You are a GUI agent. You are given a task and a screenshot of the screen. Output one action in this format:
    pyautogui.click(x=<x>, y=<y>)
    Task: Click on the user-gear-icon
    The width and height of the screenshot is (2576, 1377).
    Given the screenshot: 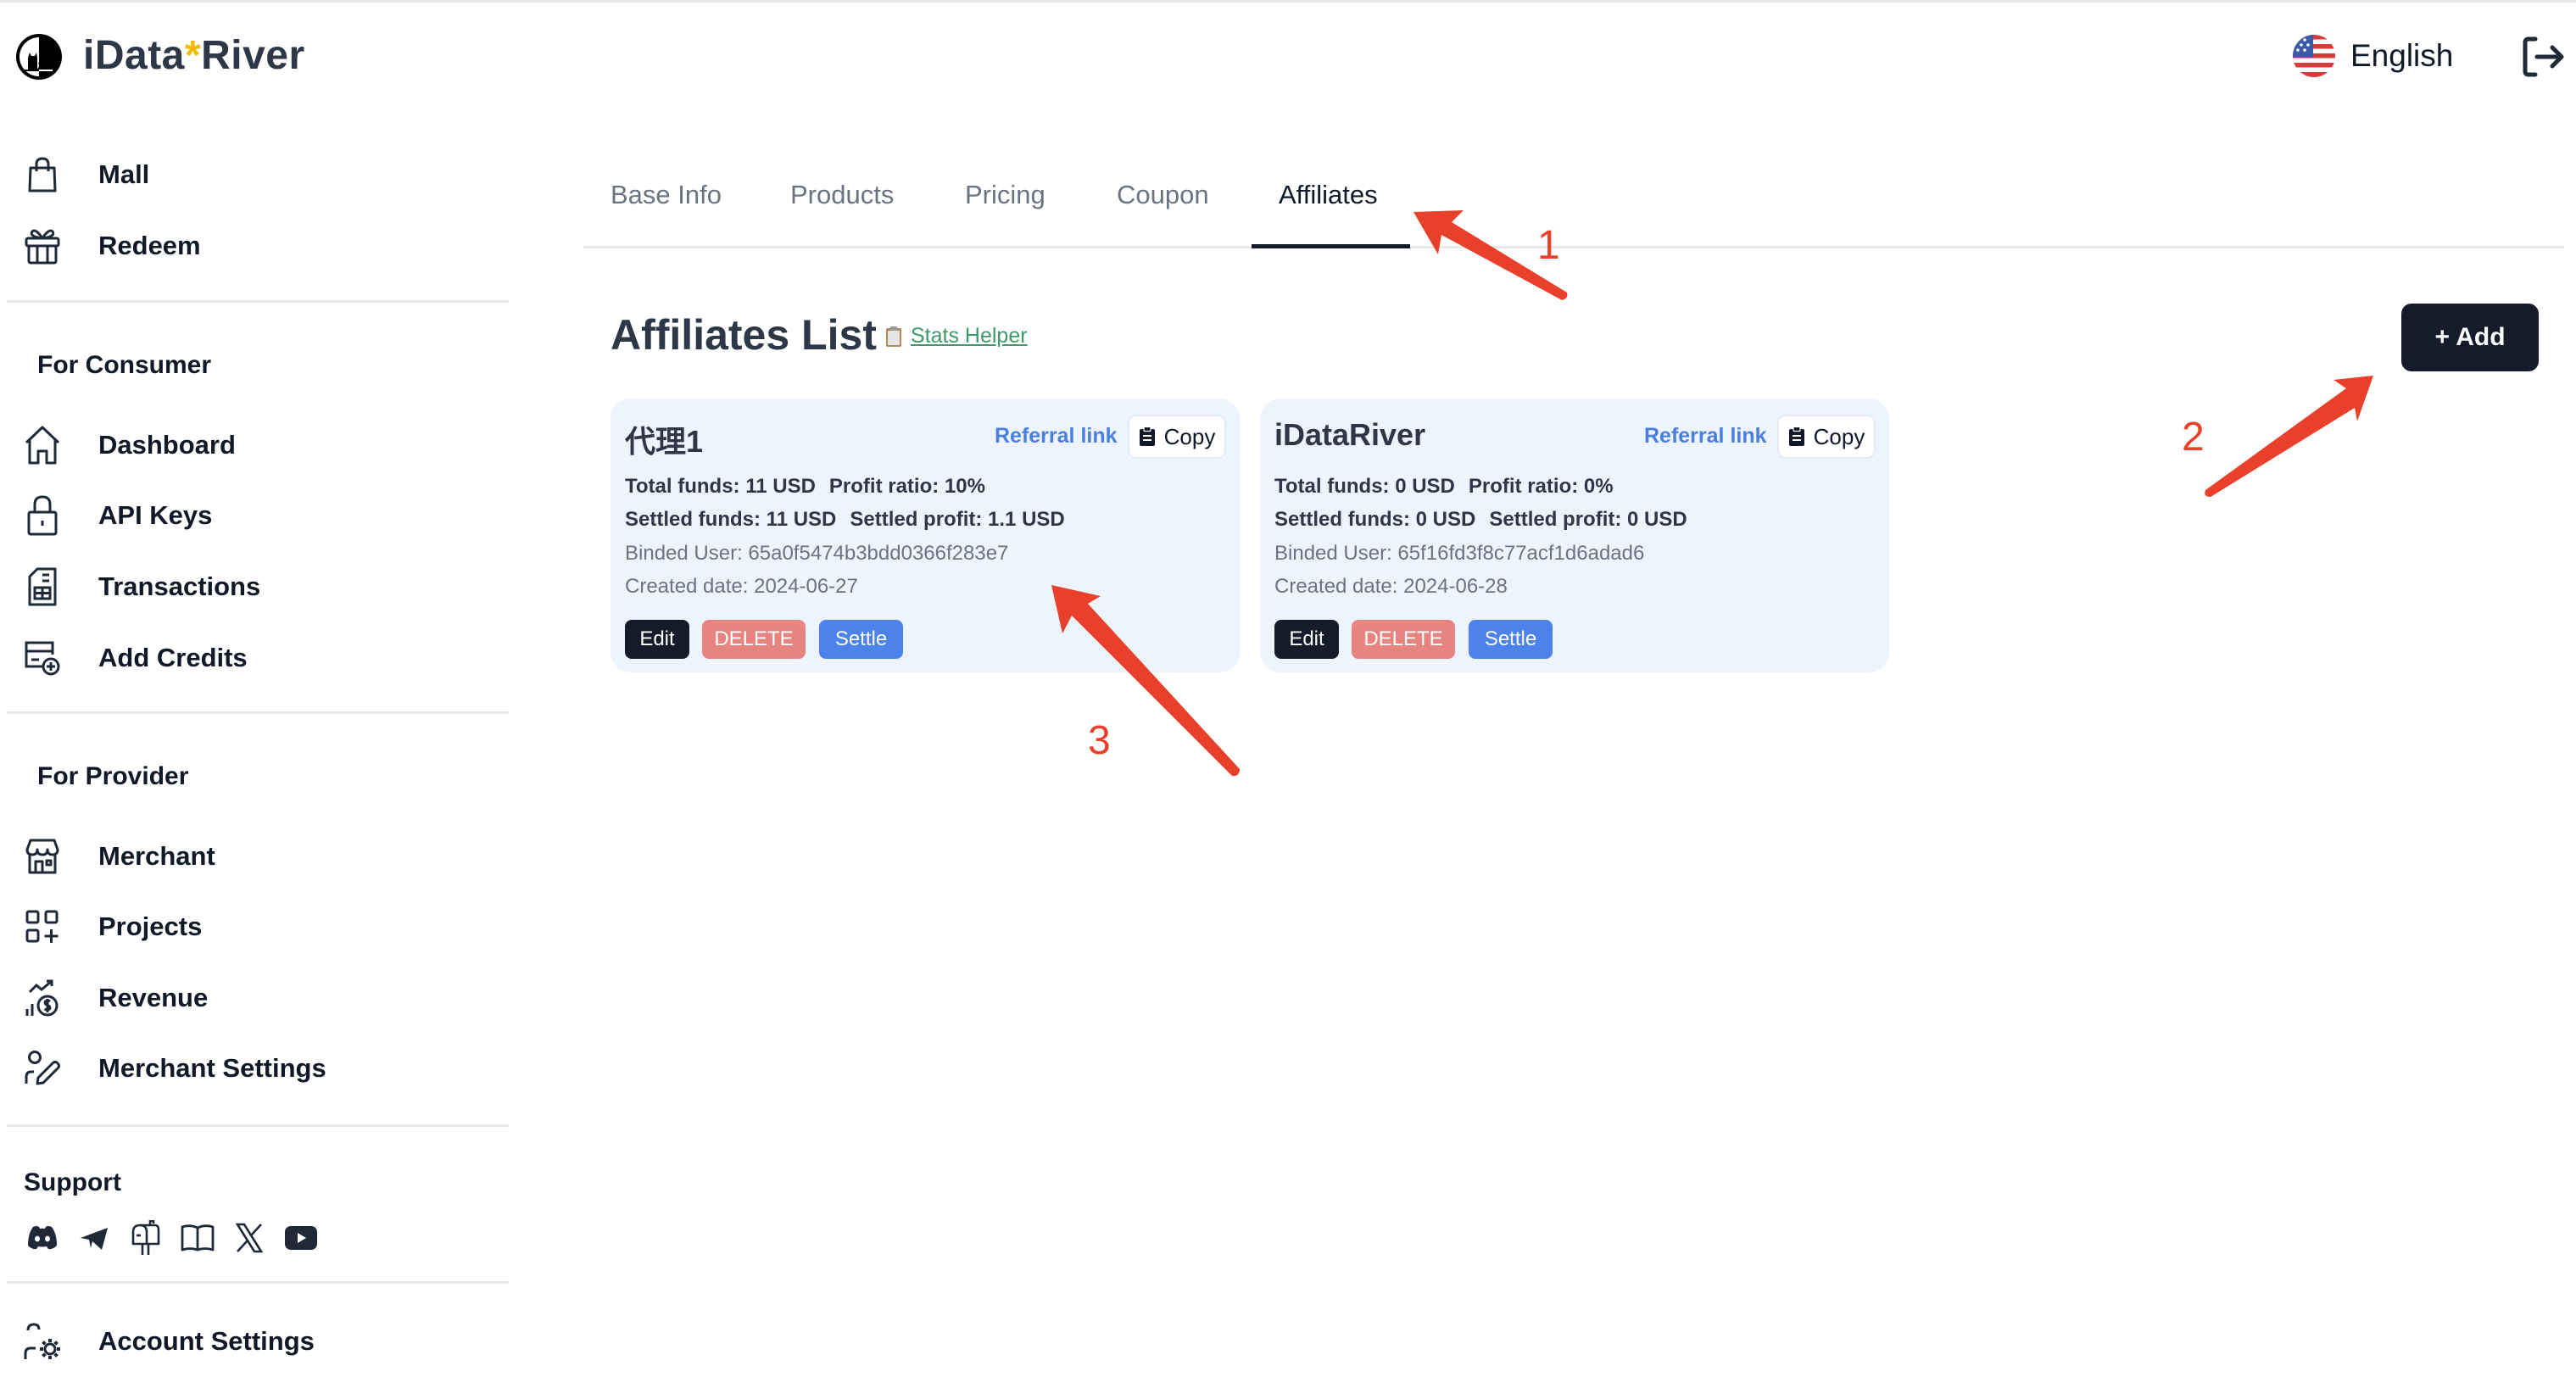 What is the action you would take?
    pyautogui.click(x=42, y=1341)
    